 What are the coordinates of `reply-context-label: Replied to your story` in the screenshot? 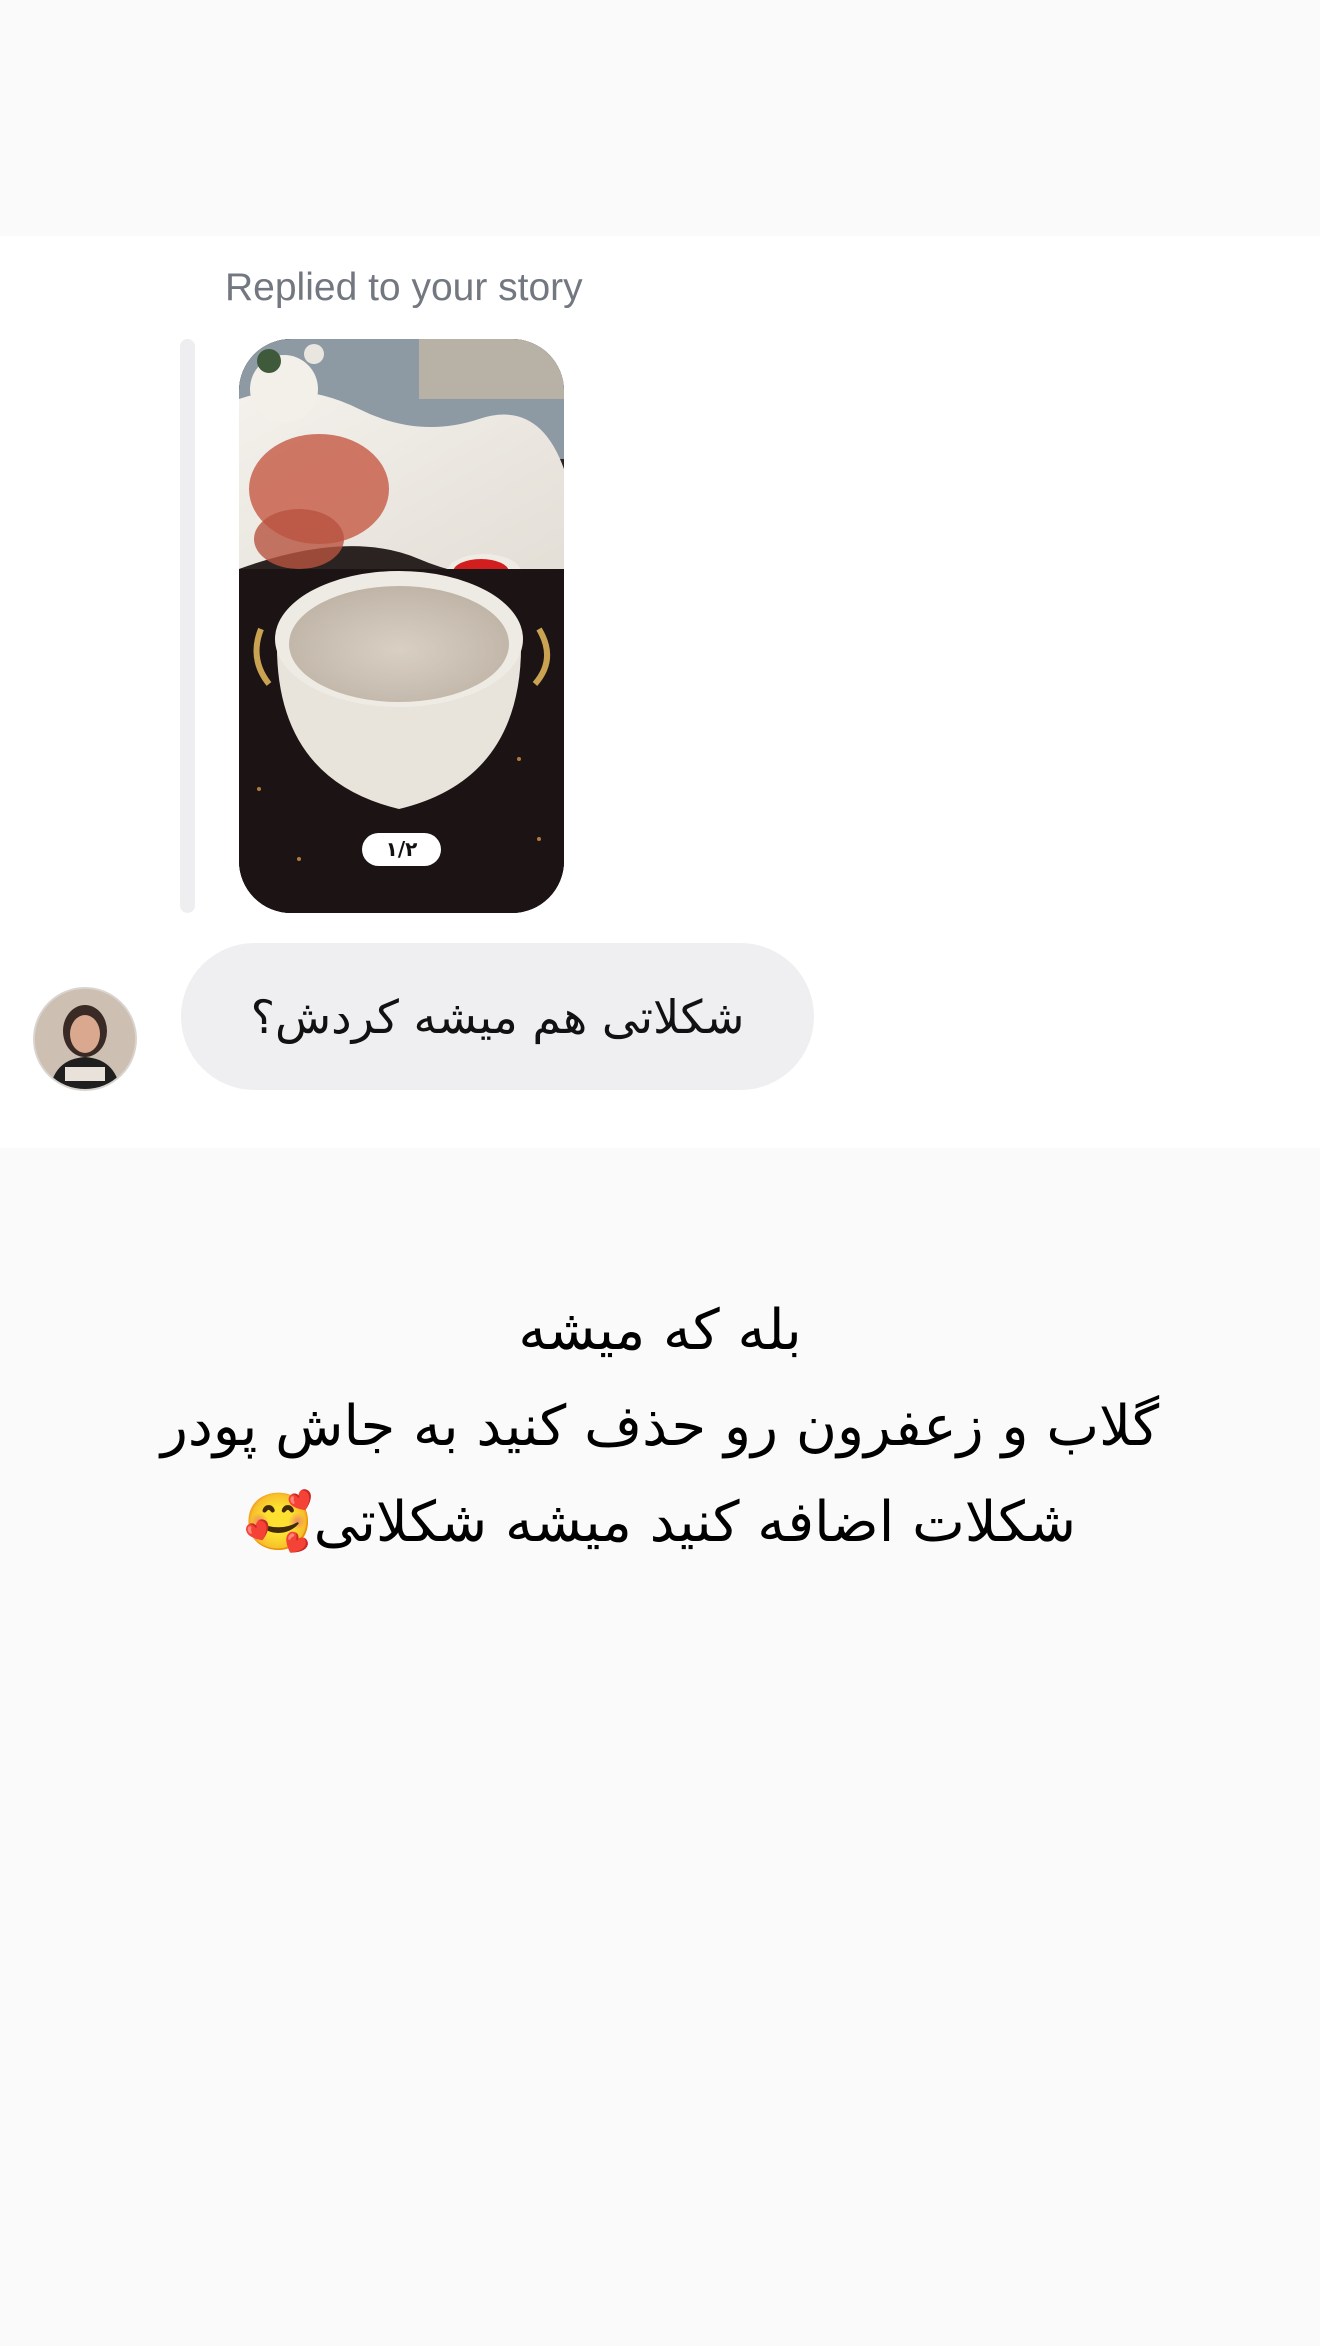 It's located at (404, 287).